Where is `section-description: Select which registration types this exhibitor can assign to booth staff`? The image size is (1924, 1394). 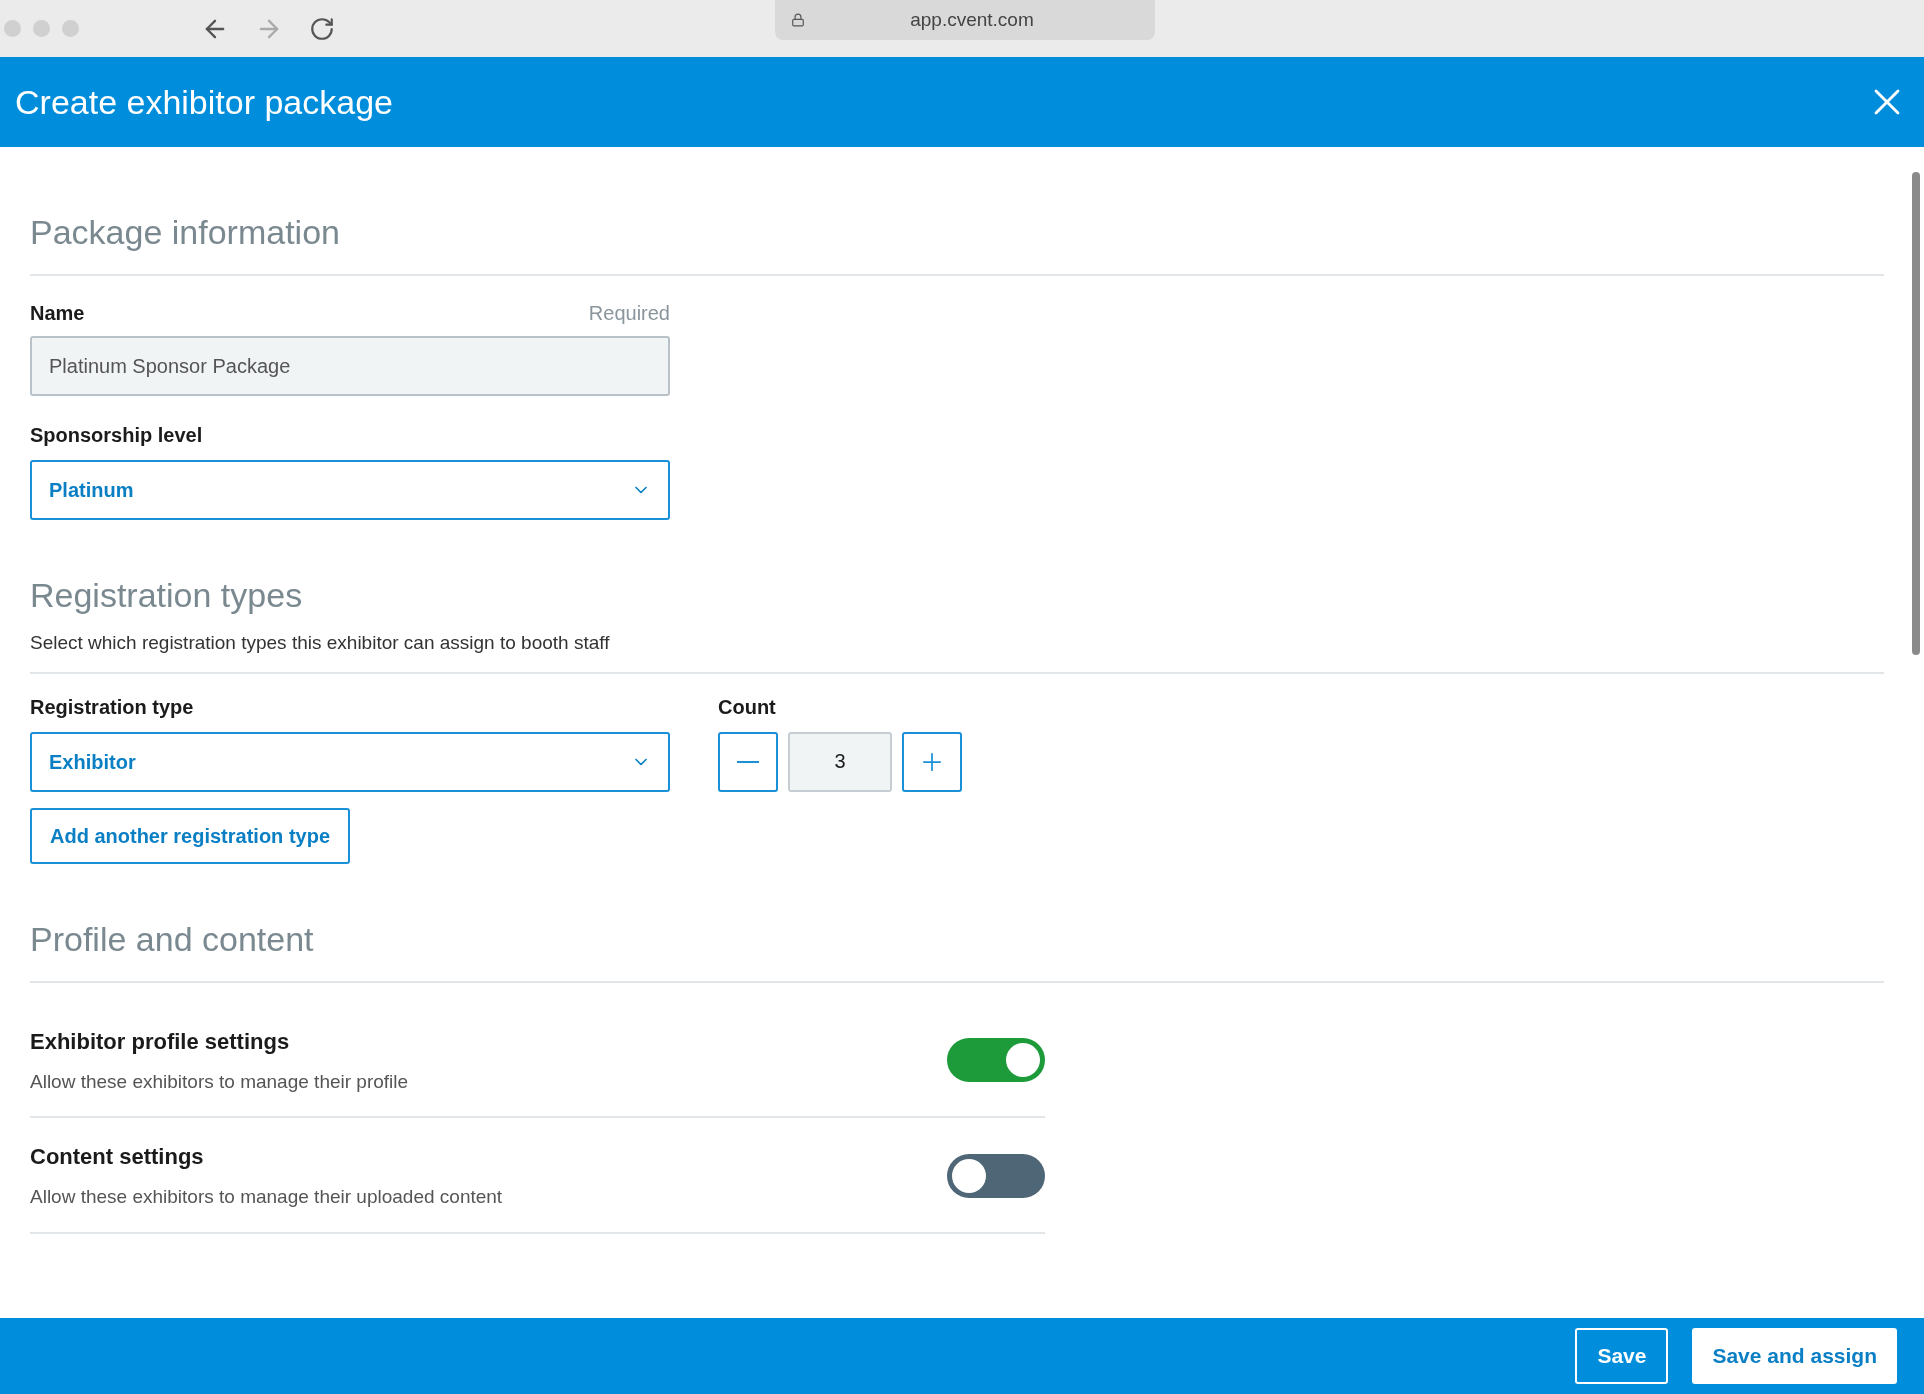
section-description: Select which registration types this exhibitor can assign to booth staff is located at coordinates (320, 643).